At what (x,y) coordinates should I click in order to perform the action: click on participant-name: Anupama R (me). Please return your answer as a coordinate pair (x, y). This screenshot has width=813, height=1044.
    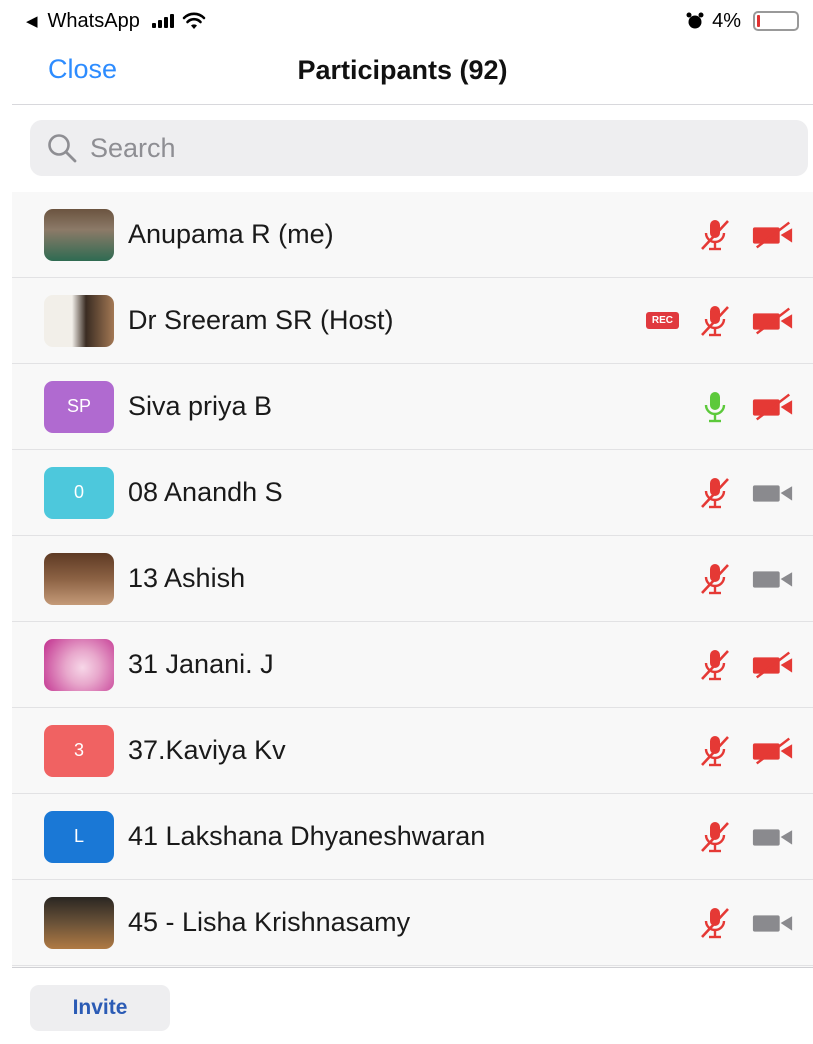
    Looking at the image, I should click on (231, 234).